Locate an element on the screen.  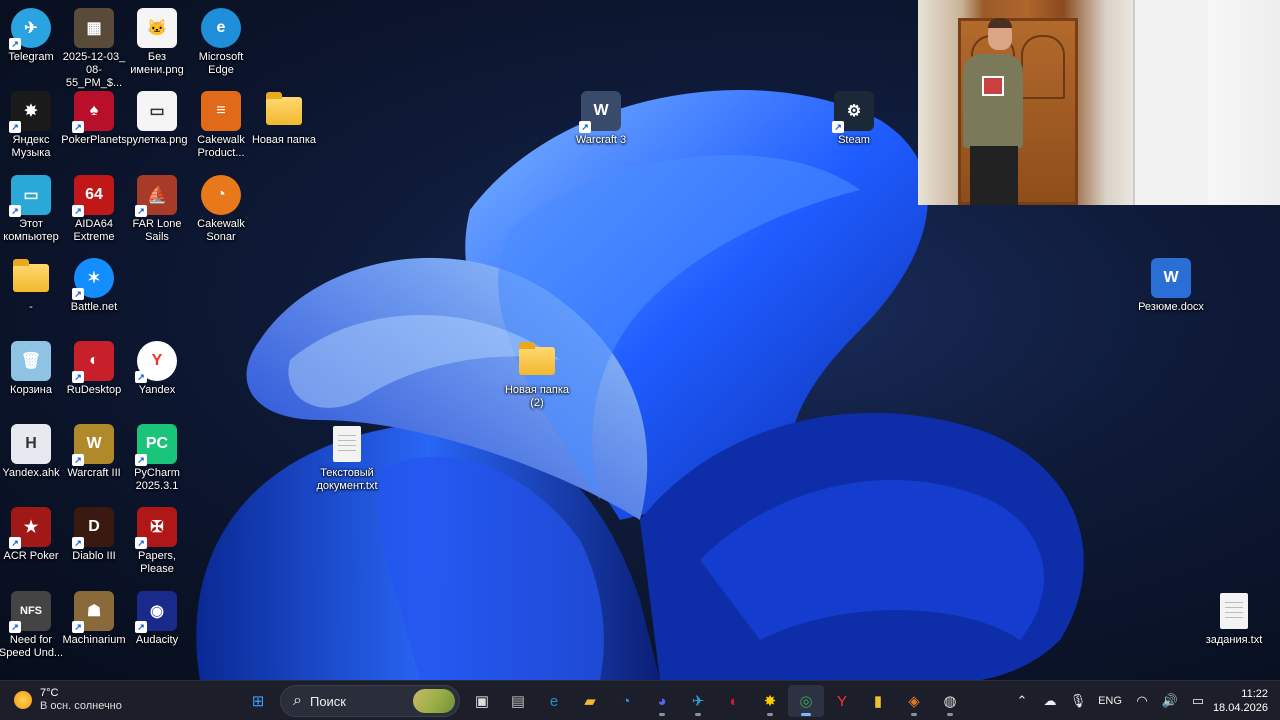
desktop-icon: D ↗ Diablo III is located at coordinates (94, 535).